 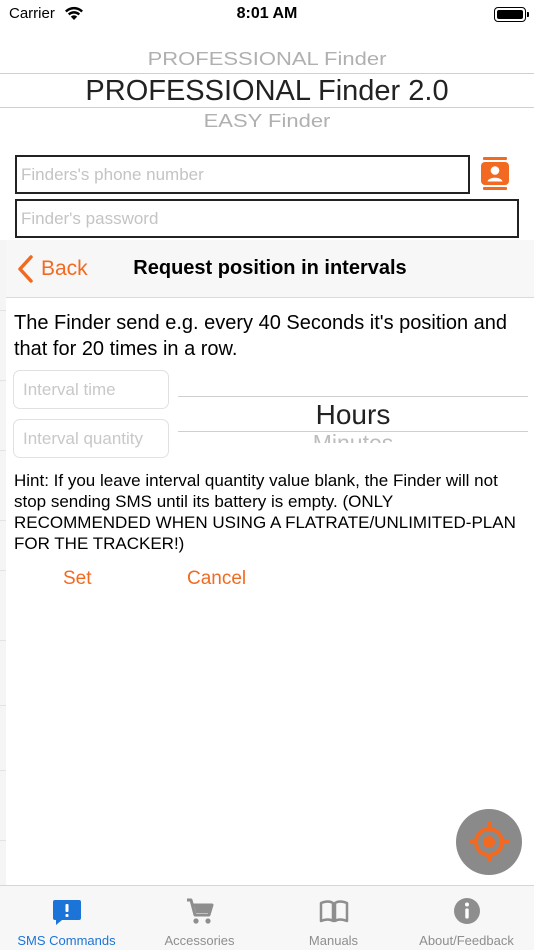 I want to click on modal-navigation-bar: Back Request position in intervals, so click(x=270, y=269).